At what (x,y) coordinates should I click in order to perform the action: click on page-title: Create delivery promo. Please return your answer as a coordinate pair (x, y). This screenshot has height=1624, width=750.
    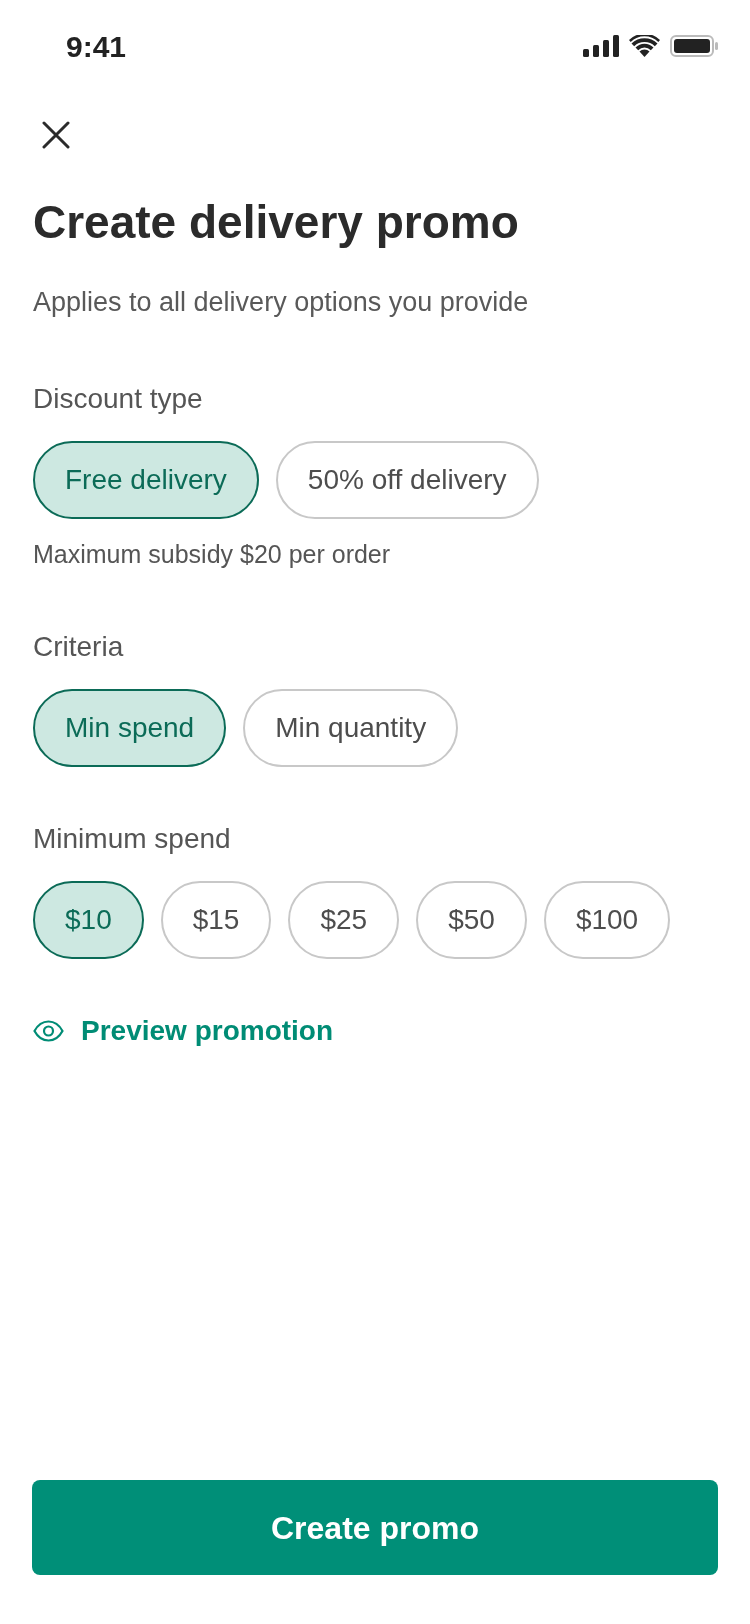
    Looking at the image, I should click on (276, 222).